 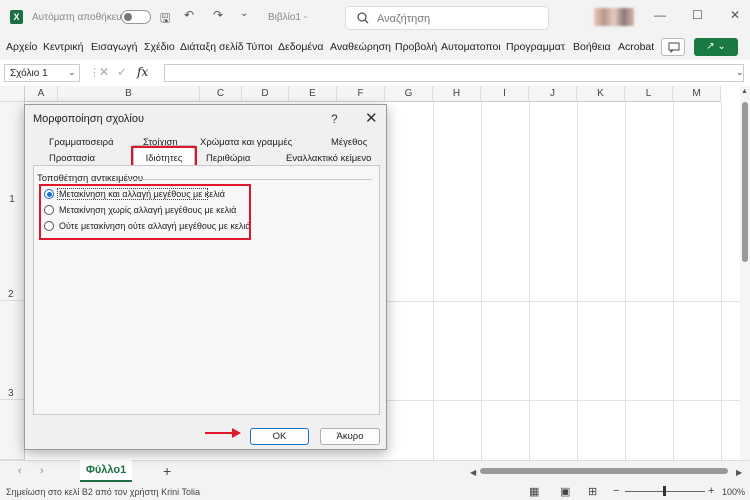 What do you see at coordinates (244, 13) in the screenshot?
I see `customize-toolbar-icon: ⌄` at bounding box center [244, 13].